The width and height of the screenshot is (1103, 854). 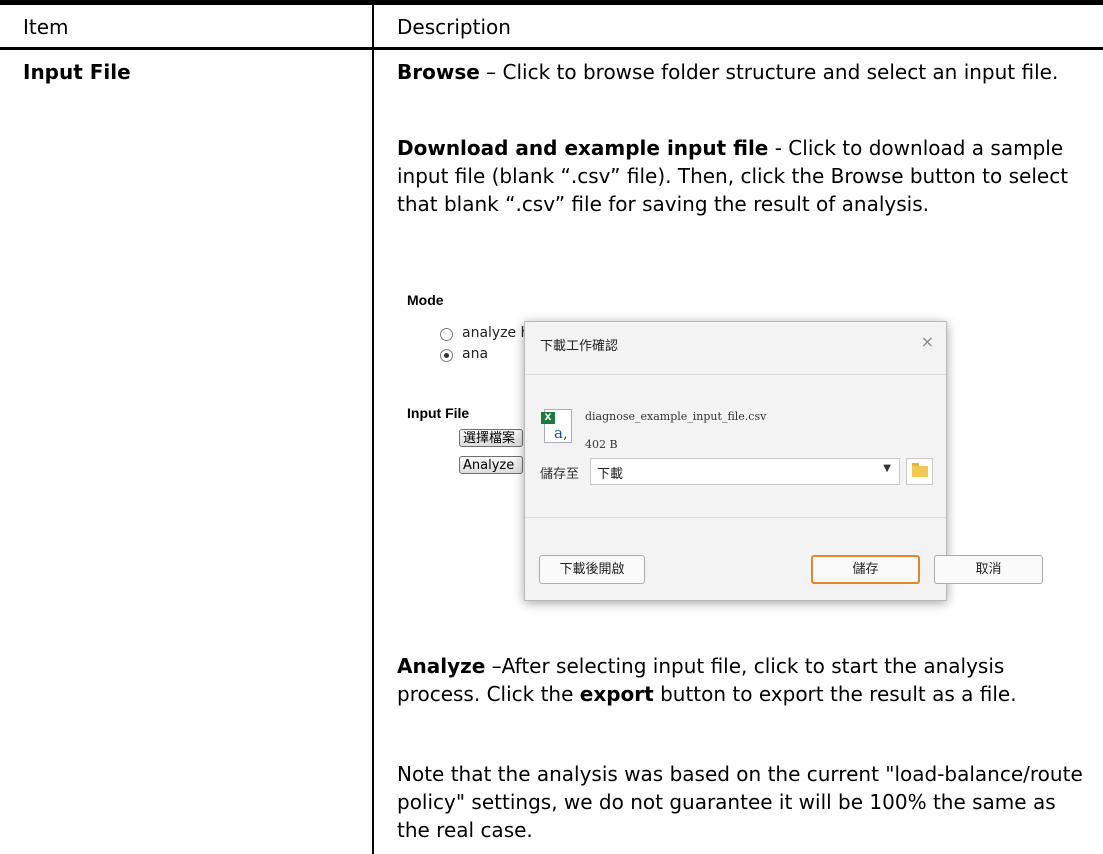 What do you see at coordinates (548, 418) in the screenshot?
I see `excel-badge: X` at bounding box center [548, 418].